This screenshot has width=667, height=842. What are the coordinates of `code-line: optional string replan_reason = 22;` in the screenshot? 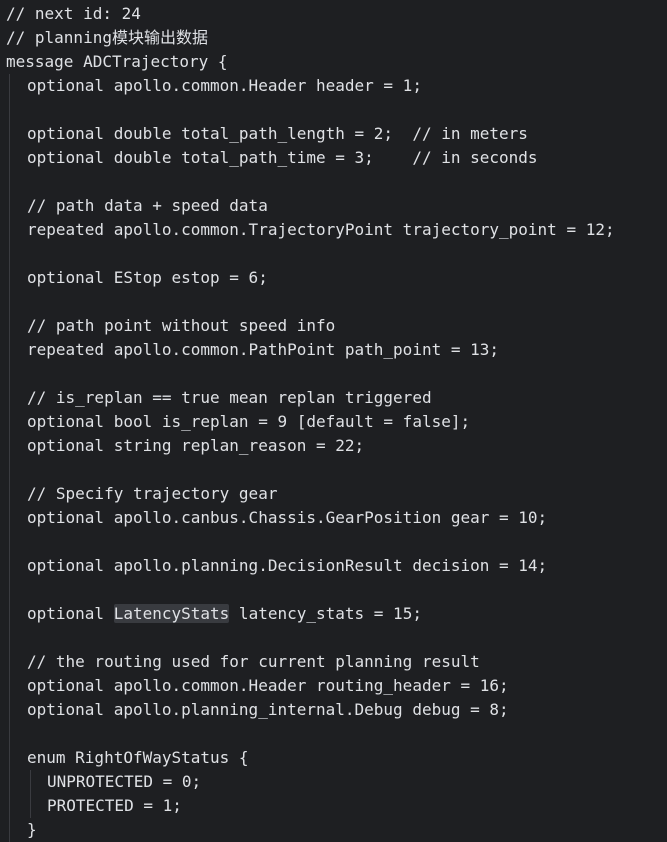 It's located at (333, 446).